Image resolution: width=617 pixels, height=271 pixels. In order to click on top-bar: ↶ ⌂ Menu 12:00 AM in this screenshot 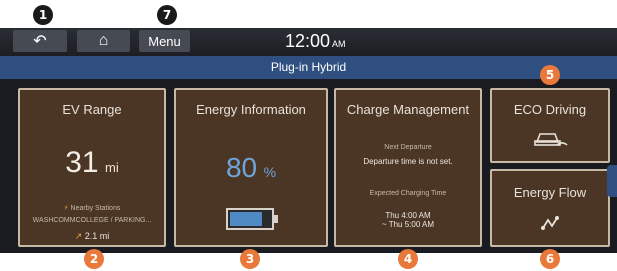, I will do `click(308, 42)`.